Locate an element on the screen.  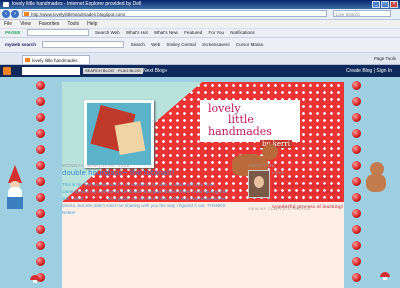
toolbar-search-web: Search Web is located at coordinates (107, 32).